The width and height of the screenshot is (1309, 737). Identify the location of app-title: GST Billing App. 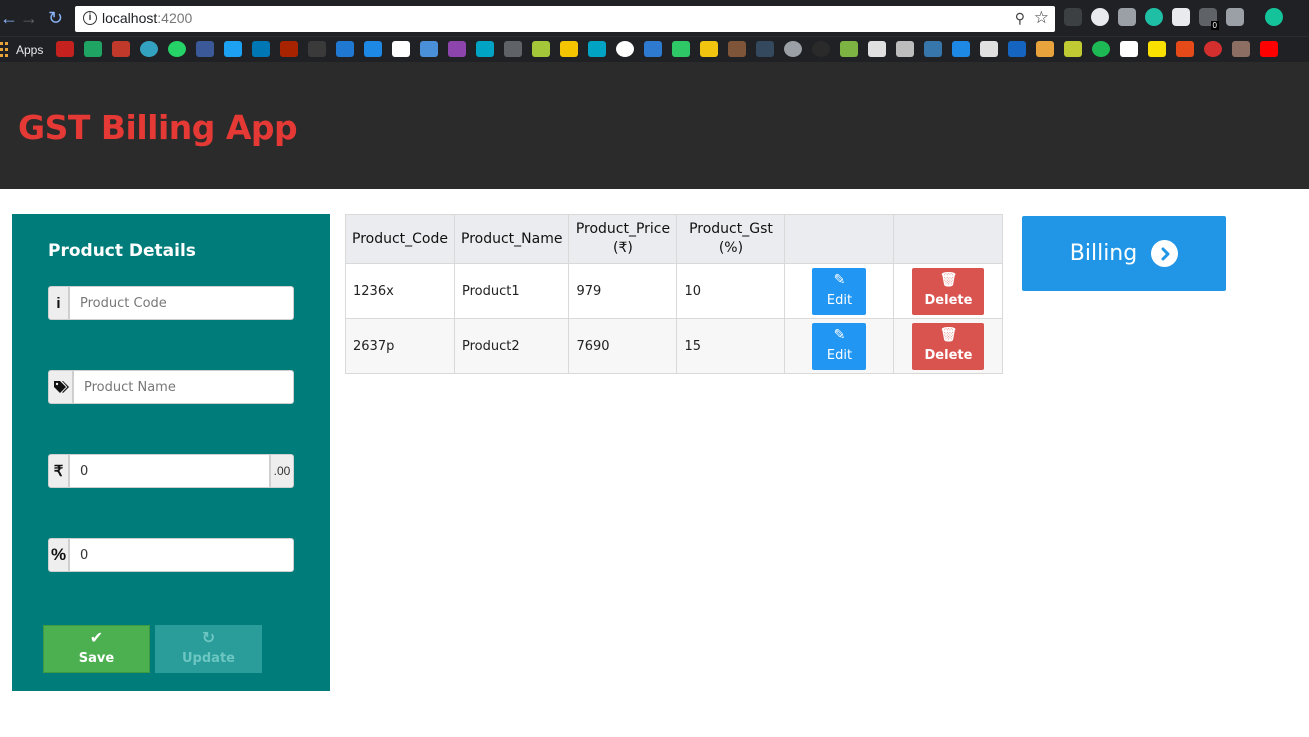
(158, 127).